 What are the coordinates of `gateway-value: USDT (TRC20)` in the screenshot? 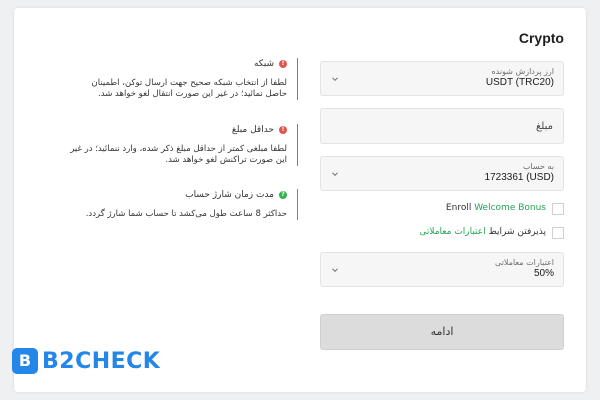 It's located at (519, 82).